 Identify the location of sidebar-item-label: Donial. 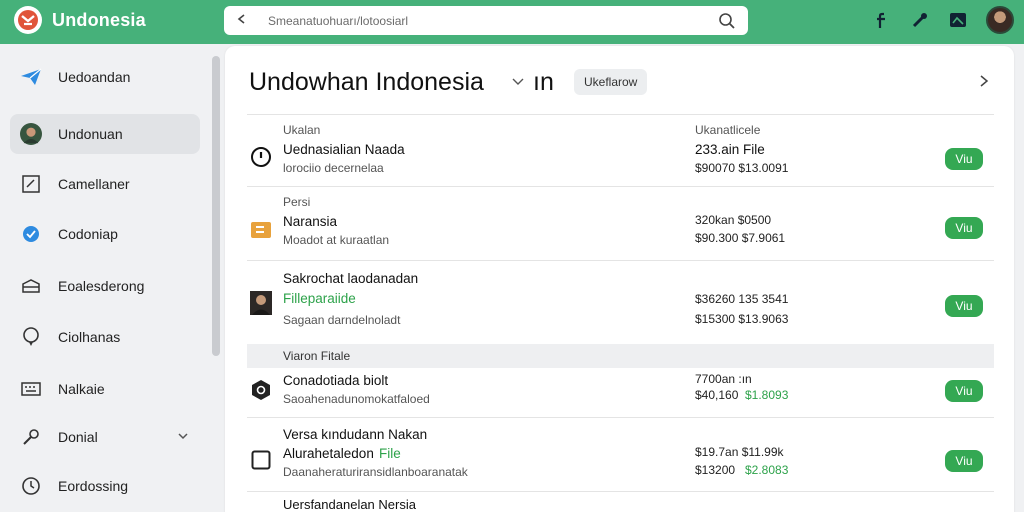
(78, 437).